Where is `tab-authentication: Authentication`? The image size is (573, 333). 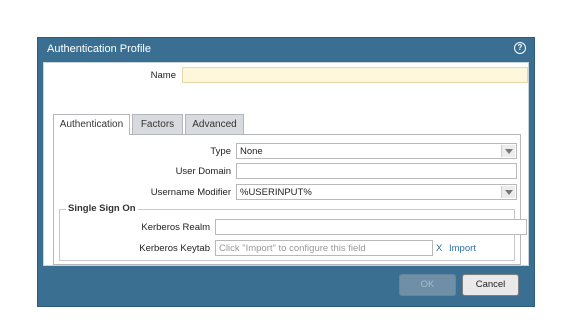 tab-authentication: Authentication is located at coordinates (91, 124).